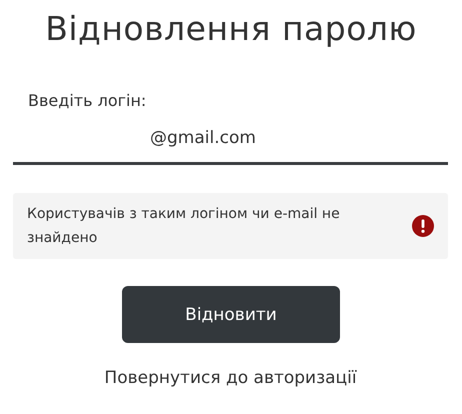 This screenshot has width=462, height=414. Describe the element at coordinates (230, 378) in the screenshot. I see `back-to-login-link: Повернутися до авторизації` at that location.